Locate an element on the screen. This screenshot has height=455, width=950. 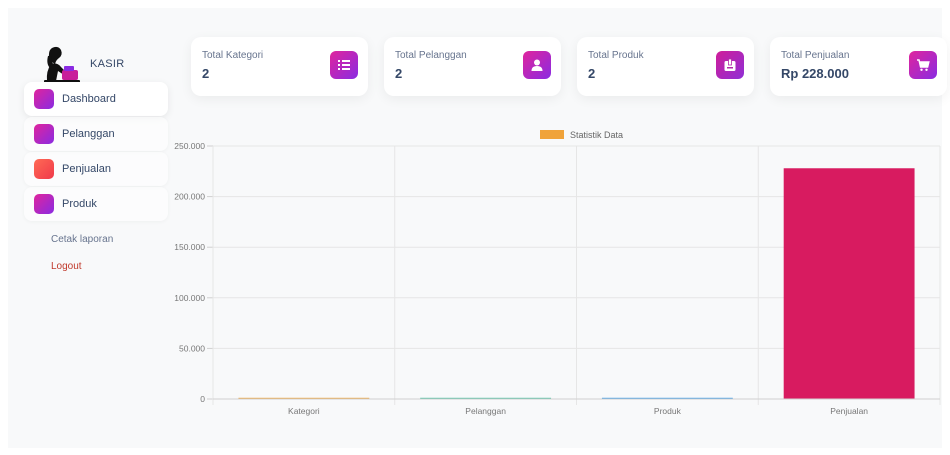
x-tick-label: Produk is located at coordinates (668, 411).